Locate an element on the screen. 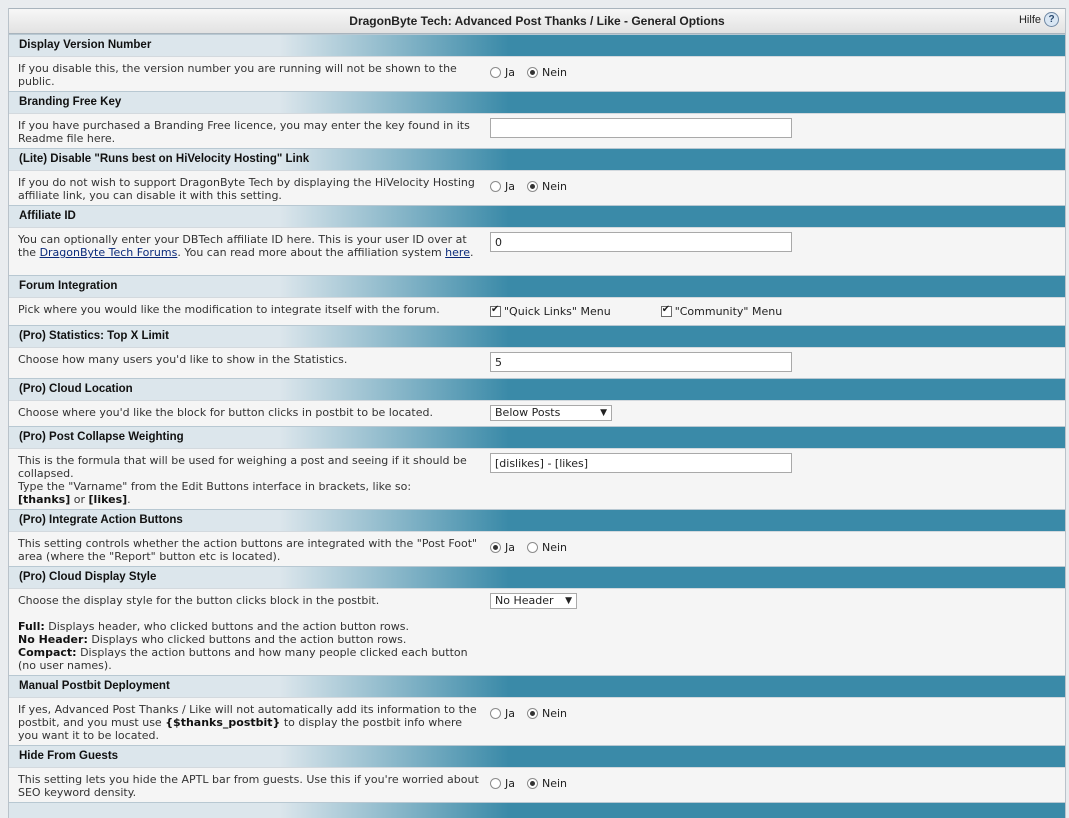 The width and height of the screenshot is (1069, 818). dragonbyte-forums-link: DragonByte Tech Forums is located at coordinates (109, 252).